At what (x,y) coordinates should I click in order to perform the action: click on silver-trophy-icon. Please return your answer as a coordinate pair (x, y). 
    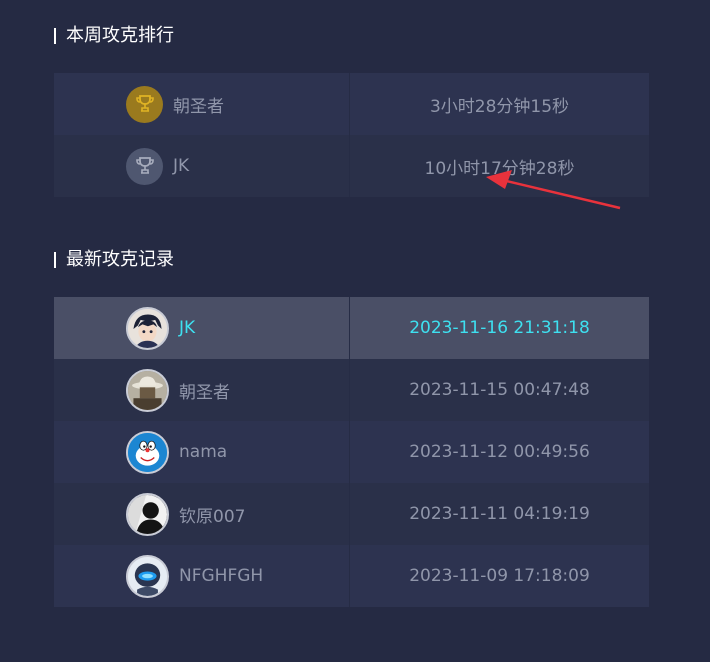
    Looking at the image, I should click on (144, 166).